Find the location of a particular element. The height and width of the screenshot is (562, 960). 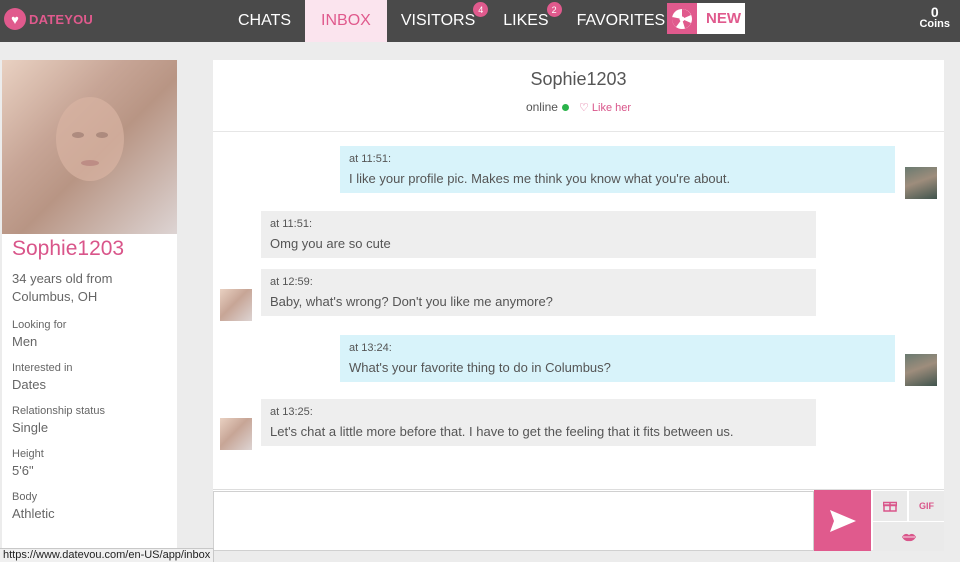

attr-label: Interested in is located at coordinates (42, 368).